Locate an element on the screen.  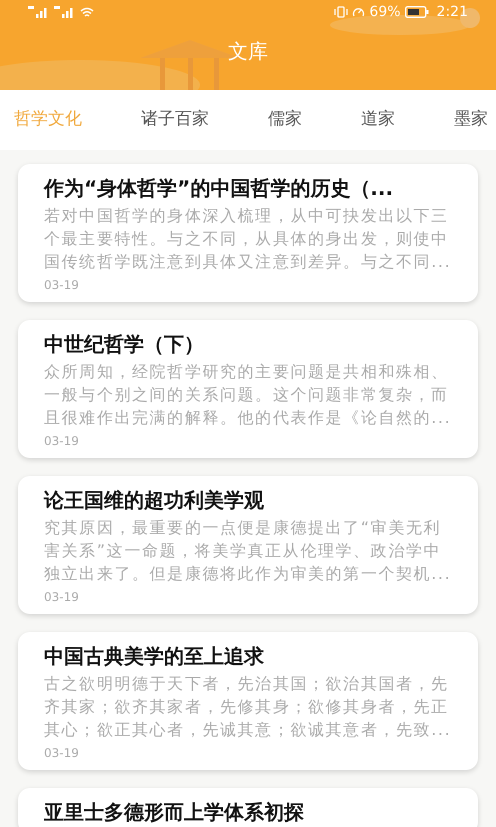
article-title: 中国古典美学的至上追求 is located at coordinates (154, 656).